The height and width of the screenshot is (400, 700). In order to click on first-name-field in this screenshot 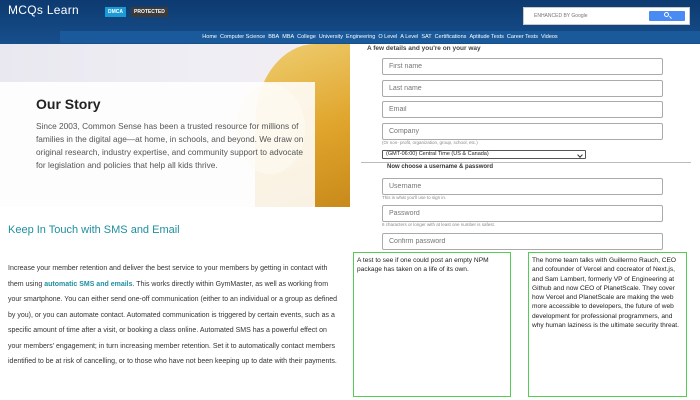, I will do `click(522, 66)`.